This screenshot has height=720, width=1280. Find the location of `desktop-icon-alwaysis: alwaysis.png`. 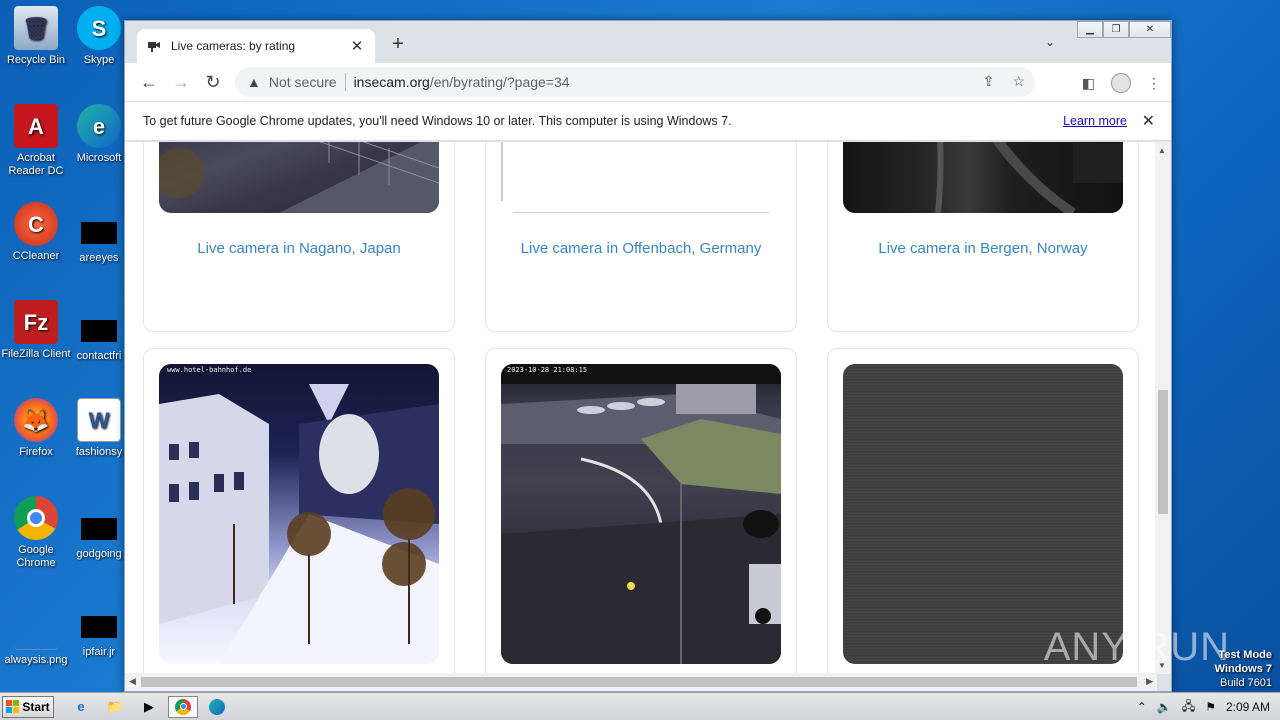

desktop-icon-alwaysis: alwaysis.png is located at coordinates (36, 636).